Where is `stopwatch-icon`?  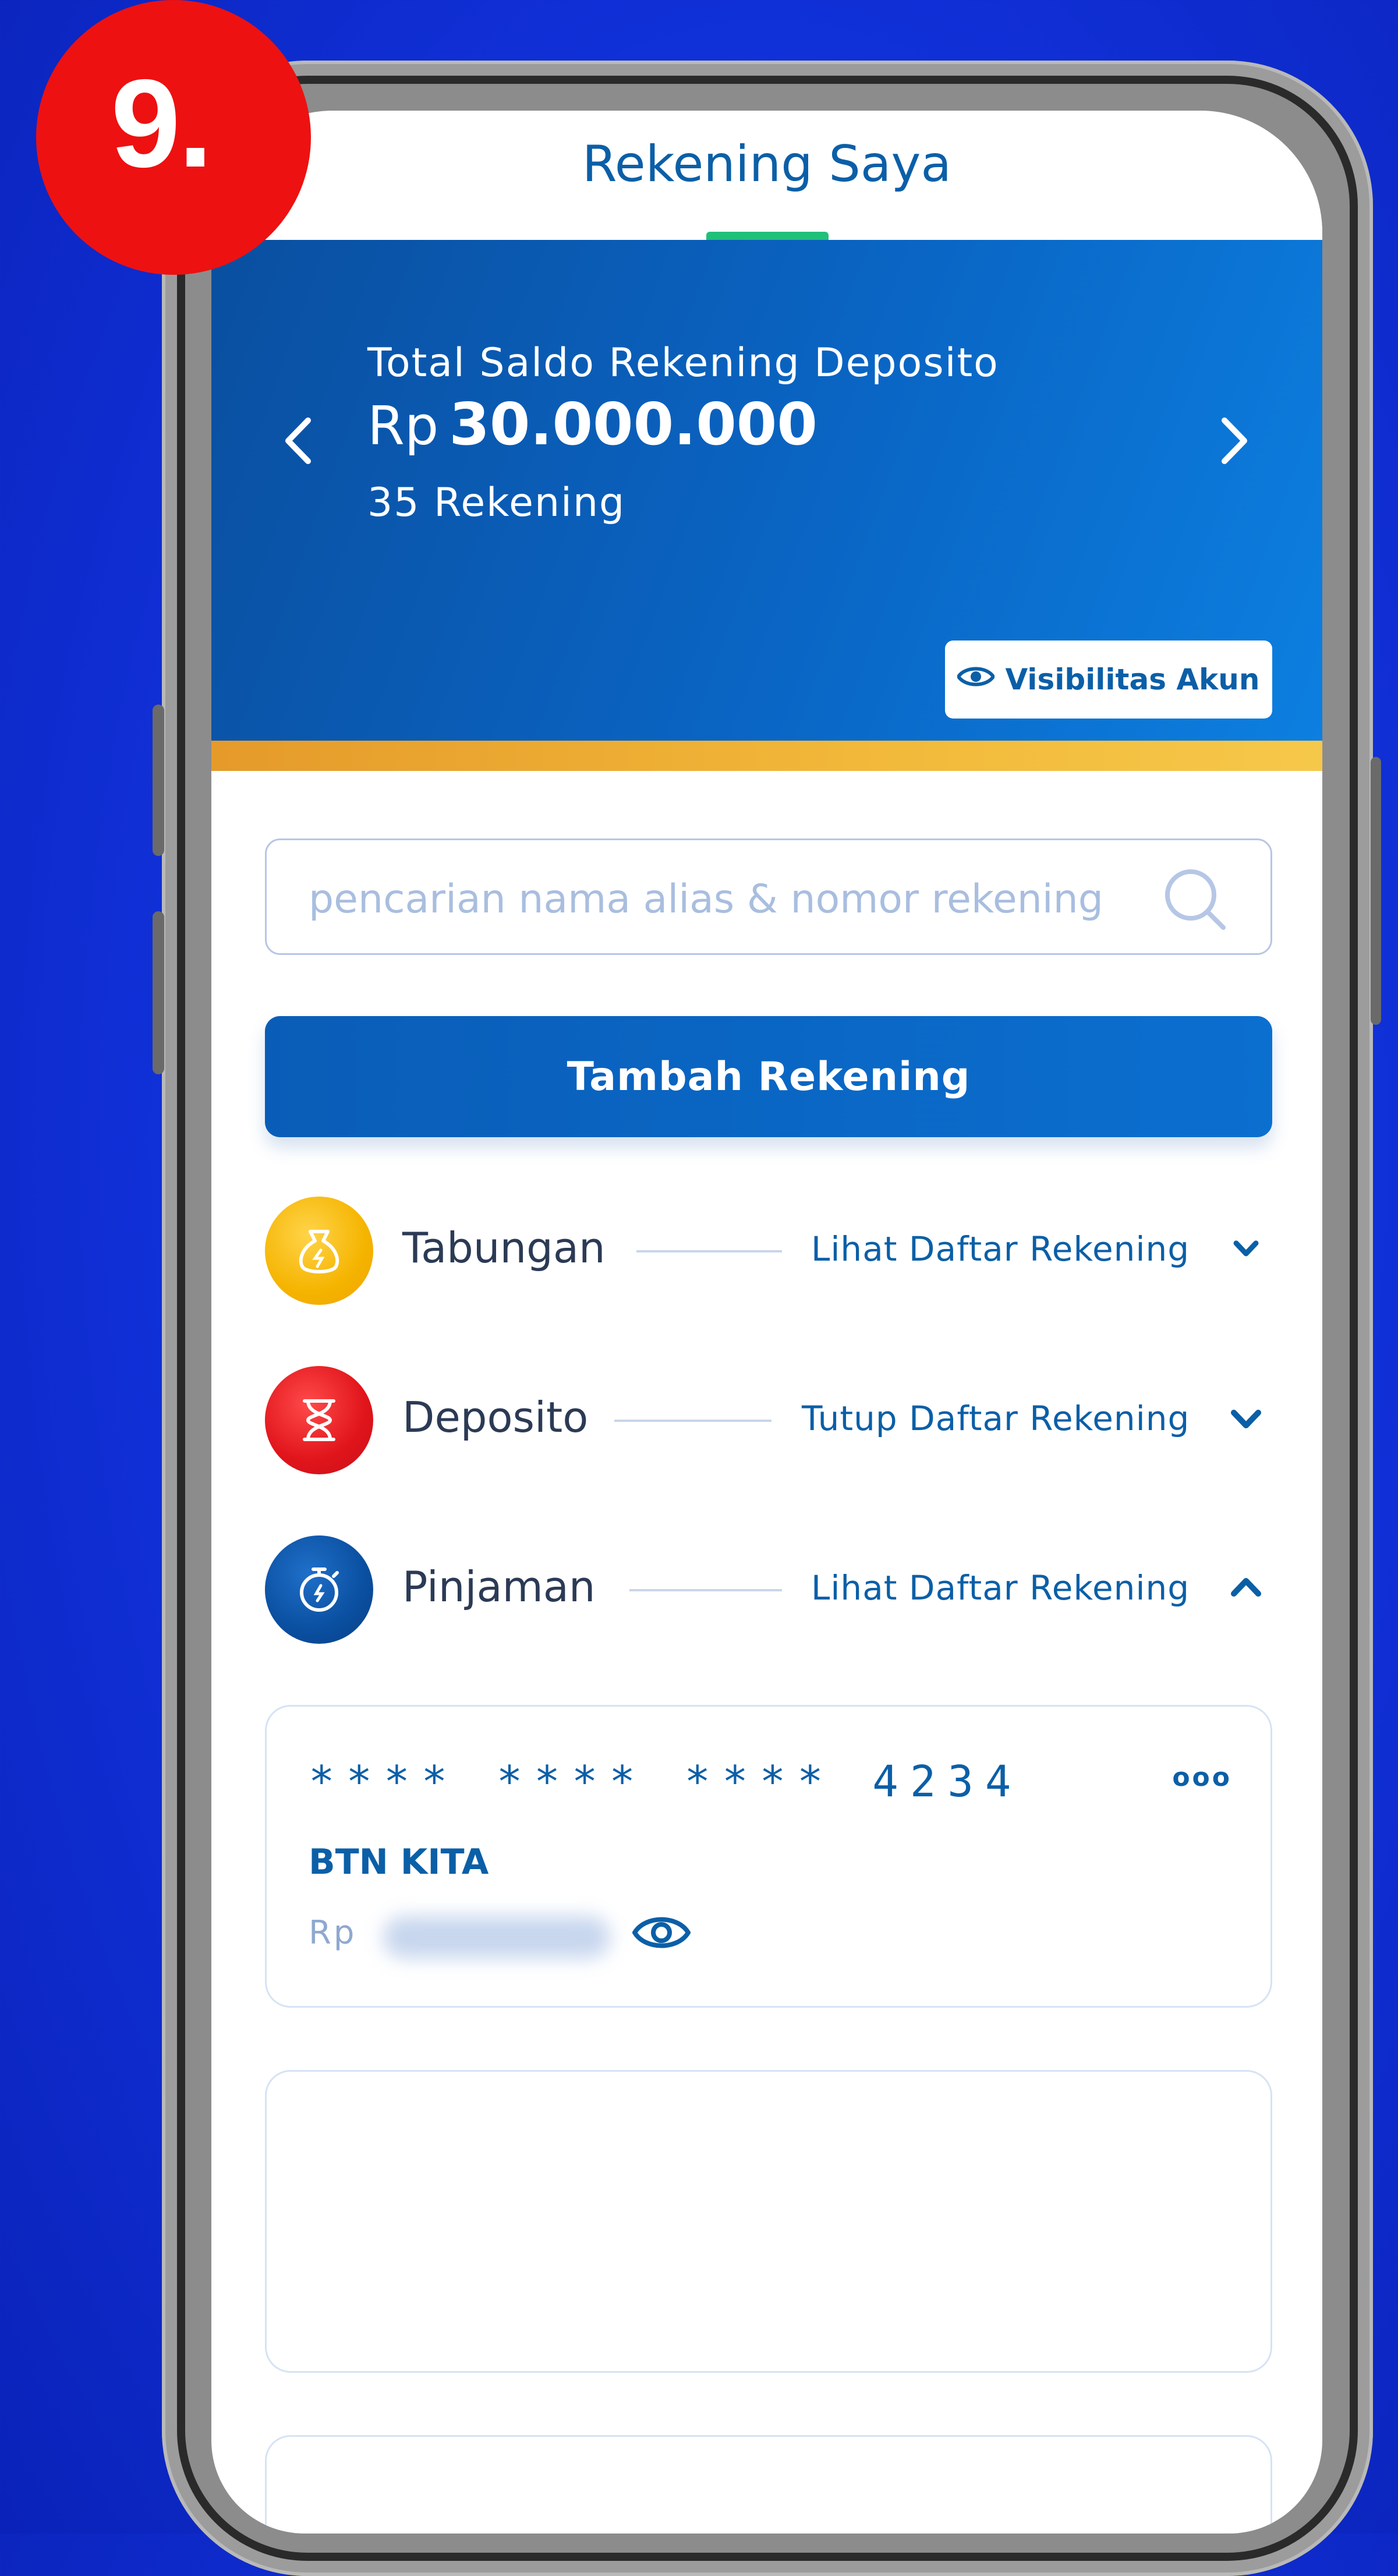
stopwatch-icon is located at coordinates (319, 1589).